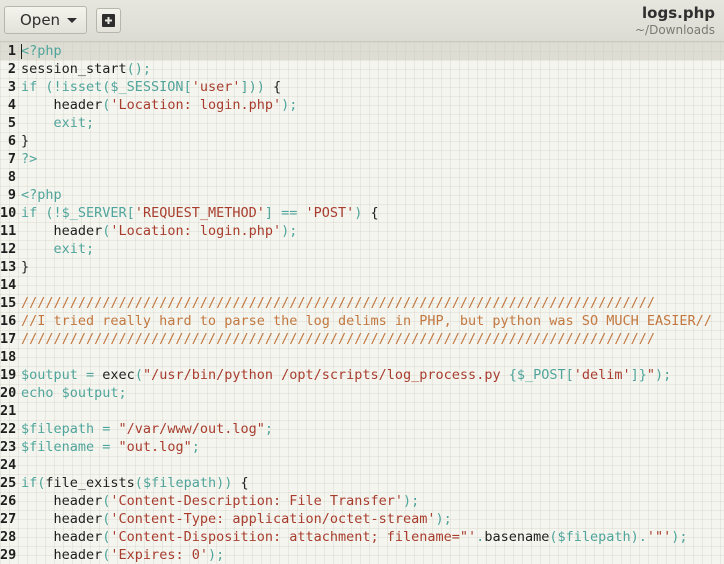 This screenshot has height=564, width=724. Describe the element at coordinates (541, 375) in the screenshot. I see `code-token: {$_POST[` at that location.